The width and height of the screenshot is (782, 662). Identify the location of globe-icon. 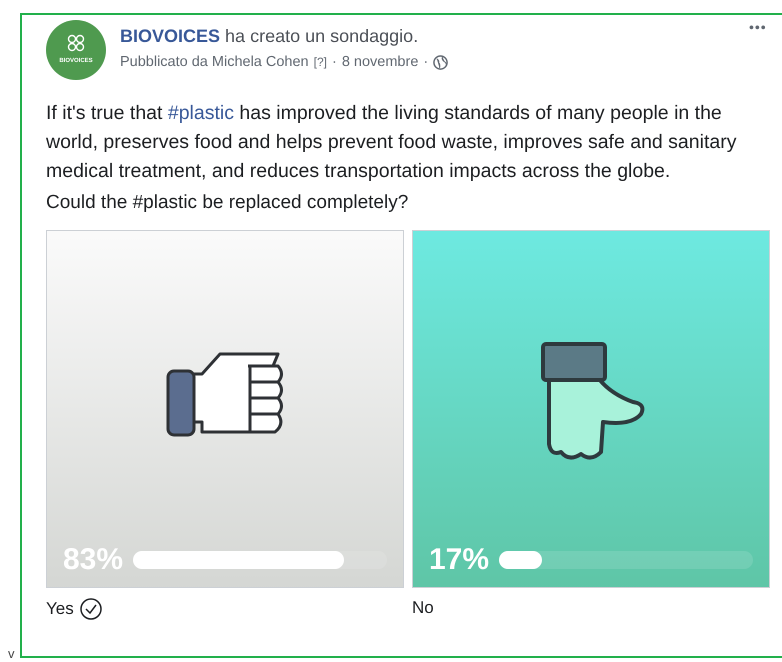
(440, 62).